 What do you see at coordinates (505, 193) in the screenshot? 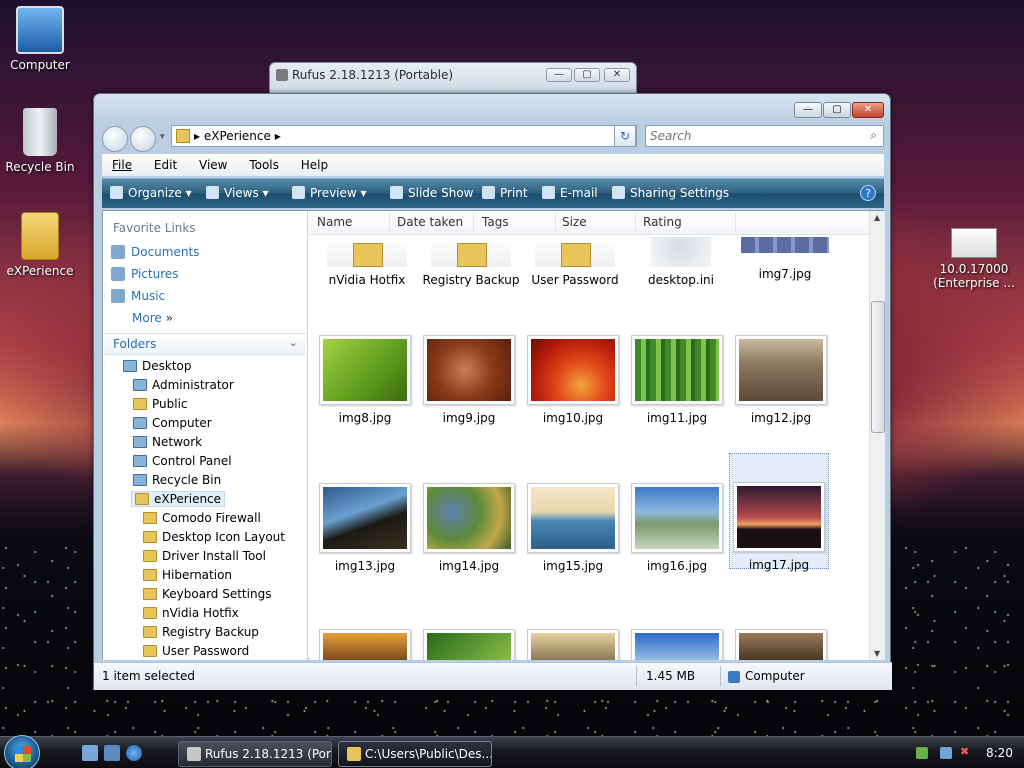
I see `print-button: Print` at bounding box center [505, 193].